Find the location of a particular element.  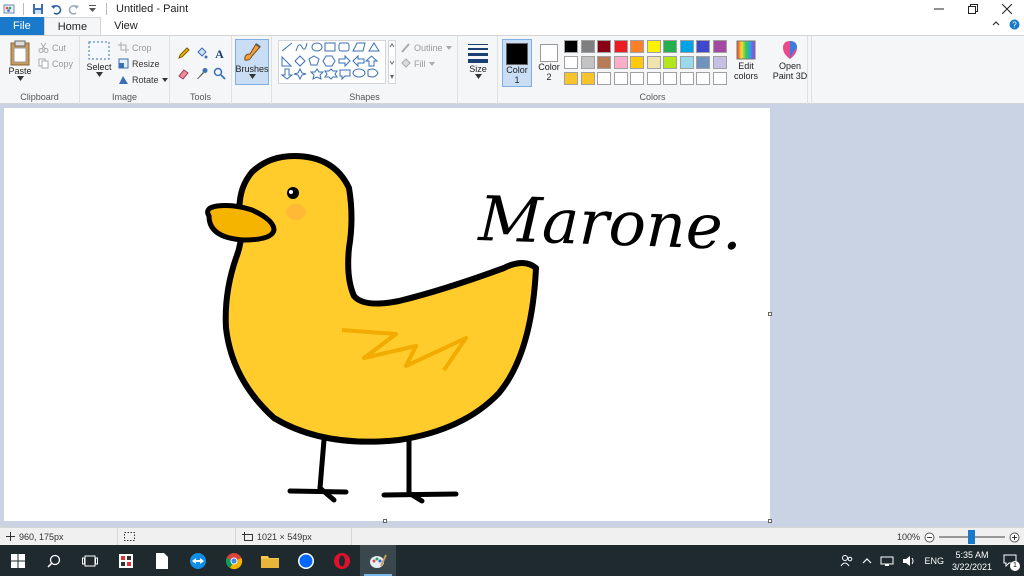

cut-button: Cut is located at coordinates (52, 47).